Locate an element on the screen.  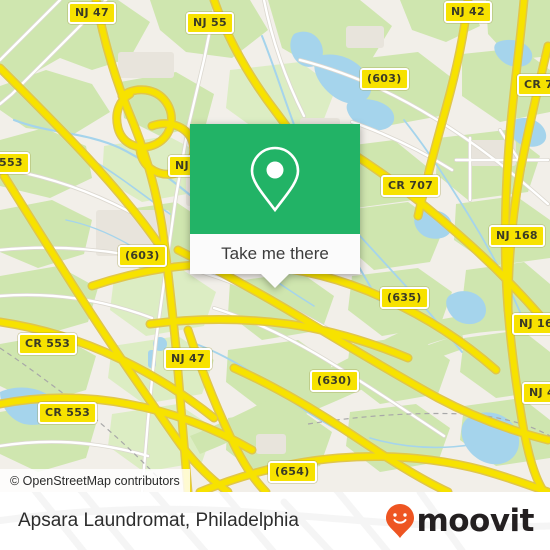
map-pin-icon is located at coordinates (275, 179).